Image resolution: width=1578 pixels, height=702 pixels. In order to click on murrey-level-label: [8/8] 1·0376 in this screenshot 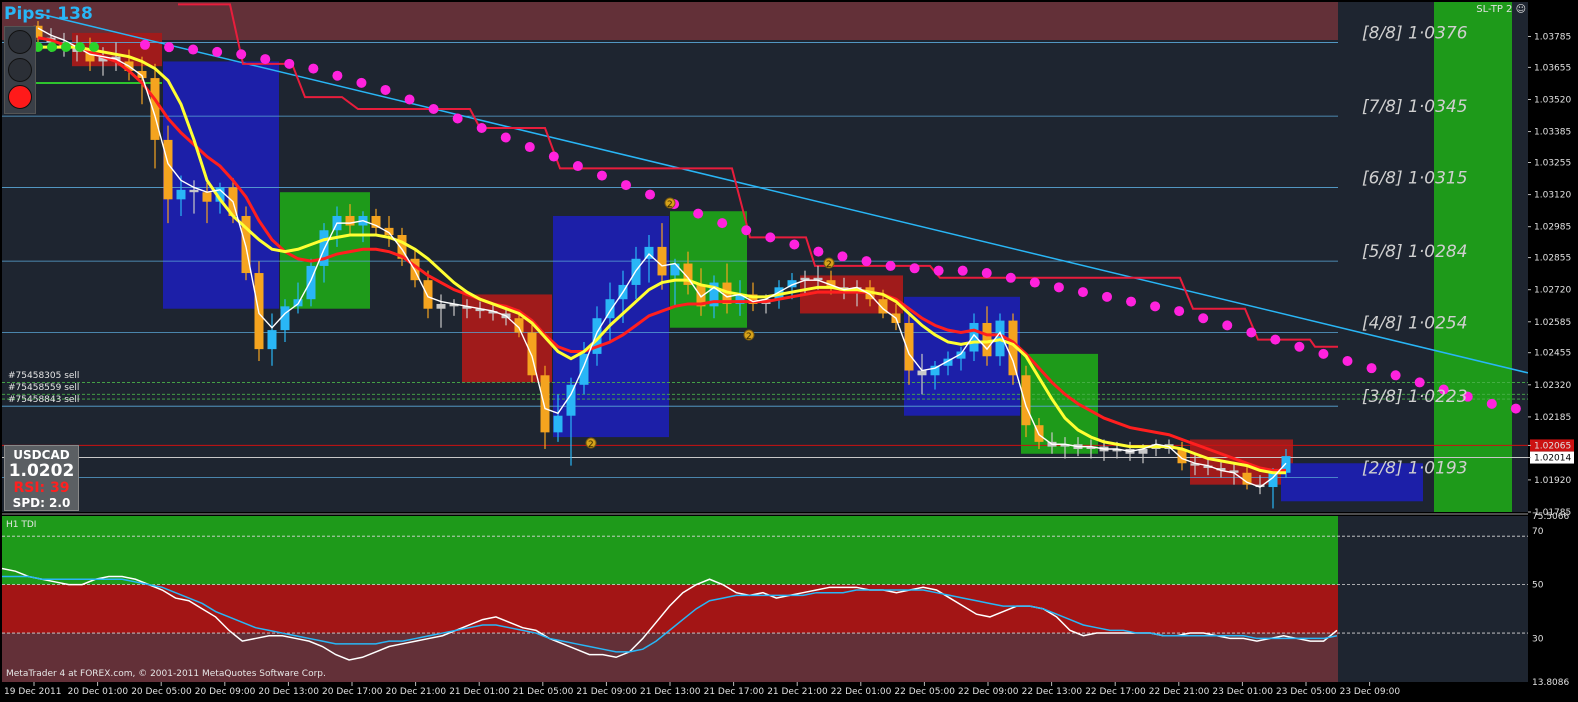, I will do `click(1415, 33)`.